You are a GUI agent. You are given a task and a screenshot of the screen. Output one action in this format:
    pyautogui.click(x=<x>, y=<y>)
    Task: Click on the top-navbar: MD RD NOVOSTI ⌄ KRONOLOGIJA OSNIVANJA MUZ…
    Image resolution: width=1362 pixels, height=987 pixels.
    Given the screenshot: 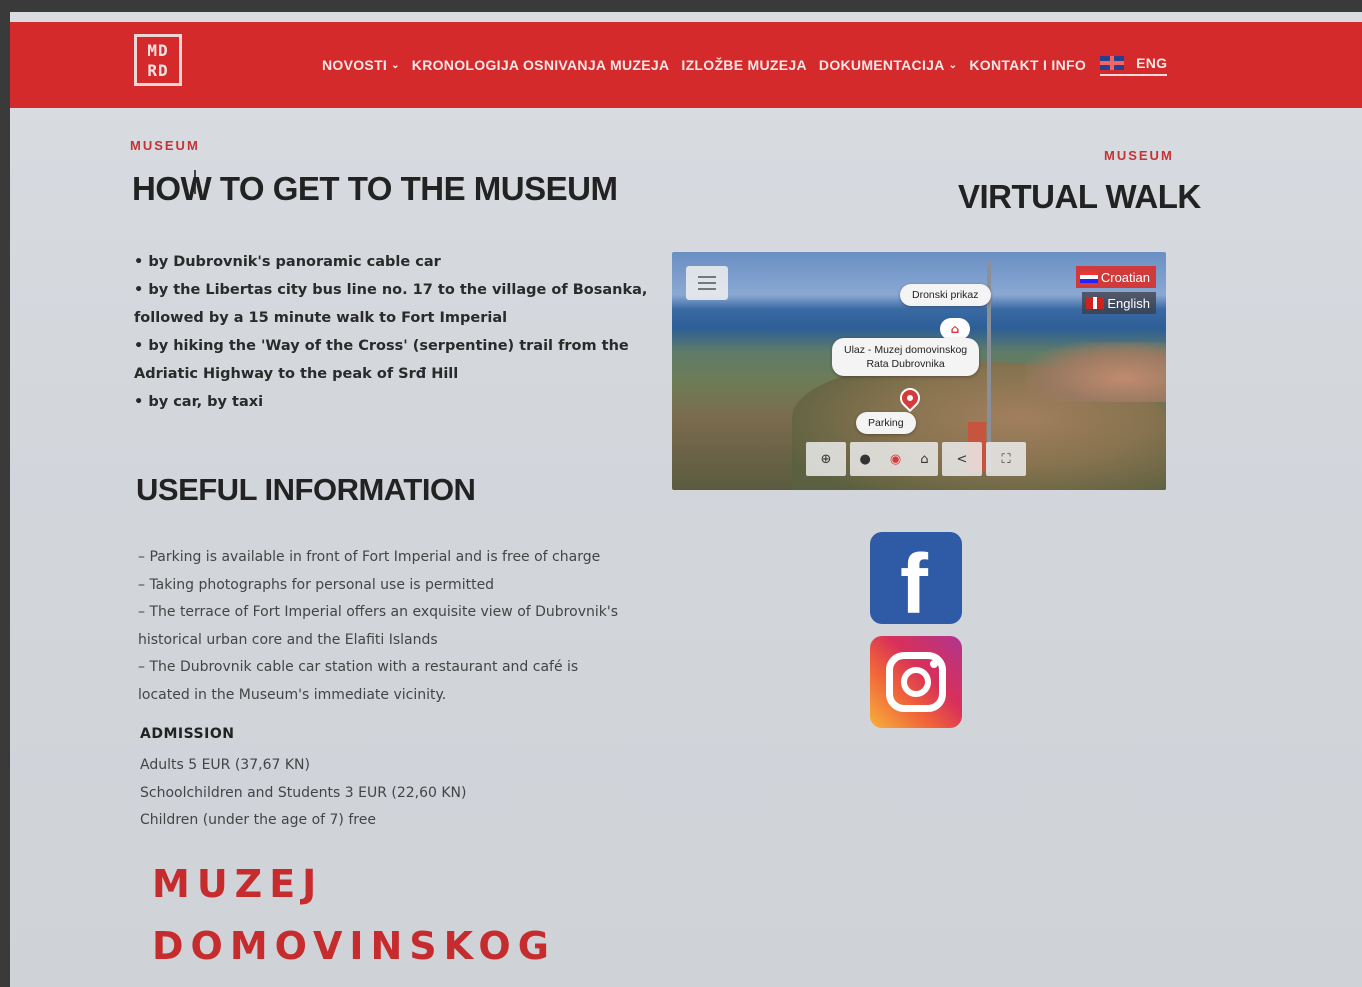 What is the action you would take?
    pyautogui.click(x=686, y=65)
    